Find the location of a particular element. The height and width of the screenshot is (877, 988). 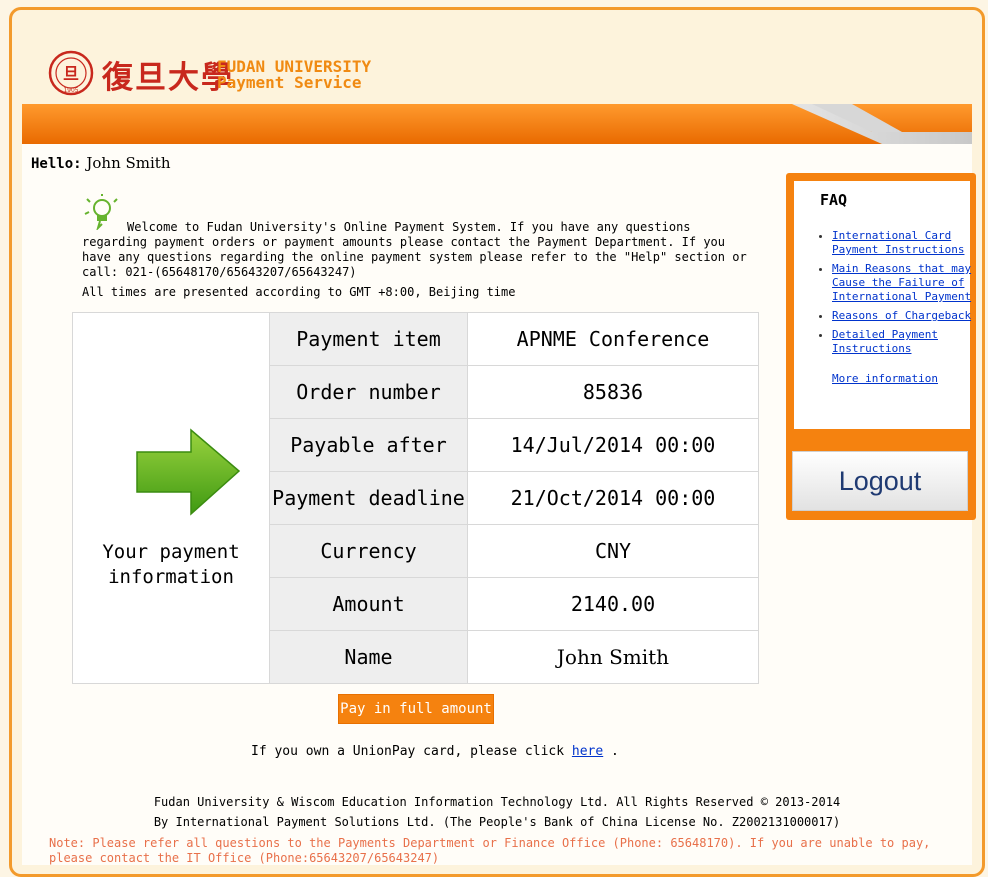

unionpay-text: If you own a UnionPay card, please click is located at coordinates (408, 751).